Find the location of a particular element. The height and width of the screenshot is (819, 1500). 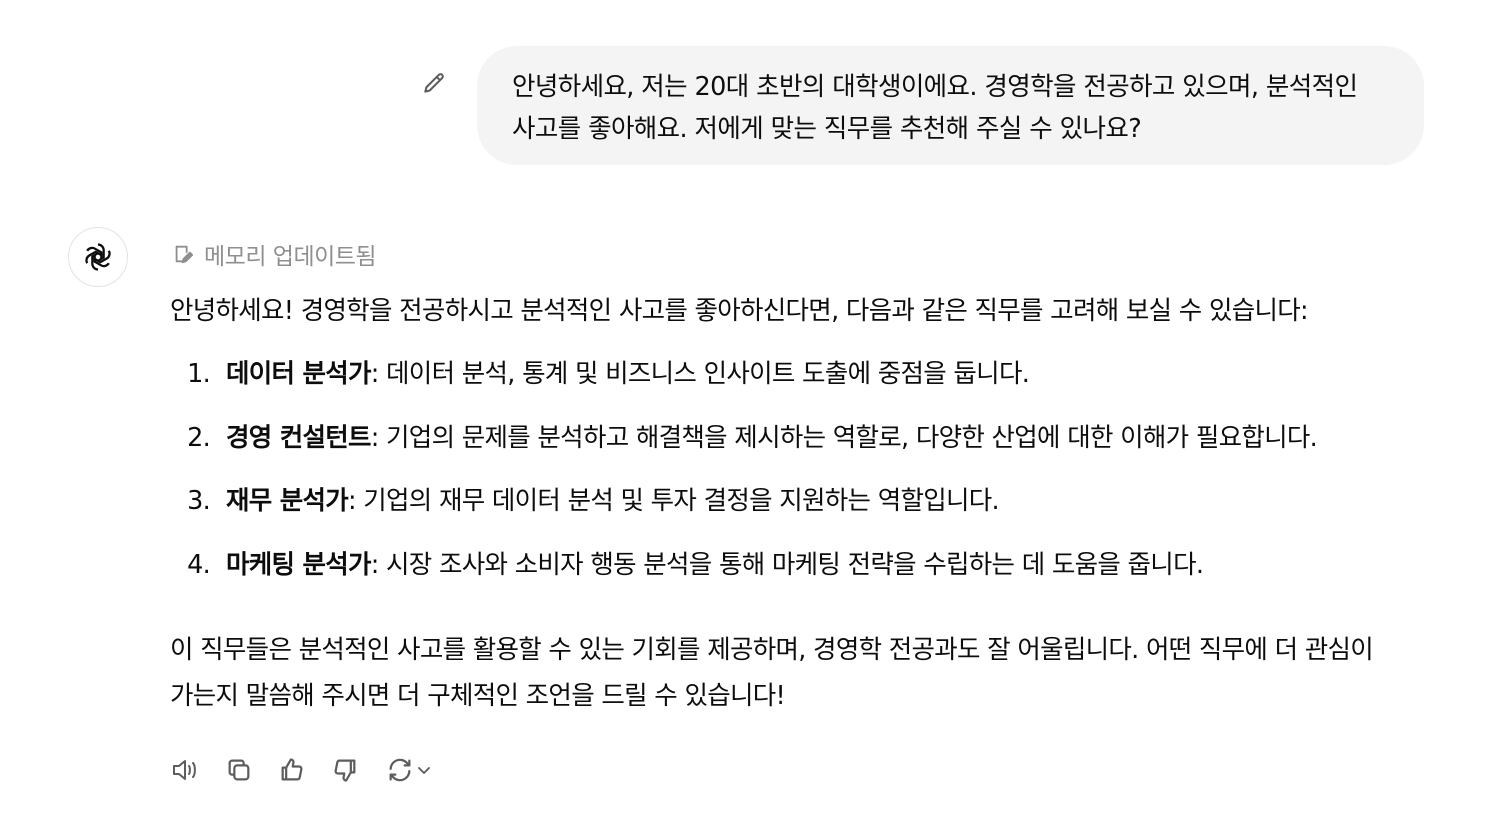

job-title: 경영 컨설턴트 is located at coordinates (298, 437).